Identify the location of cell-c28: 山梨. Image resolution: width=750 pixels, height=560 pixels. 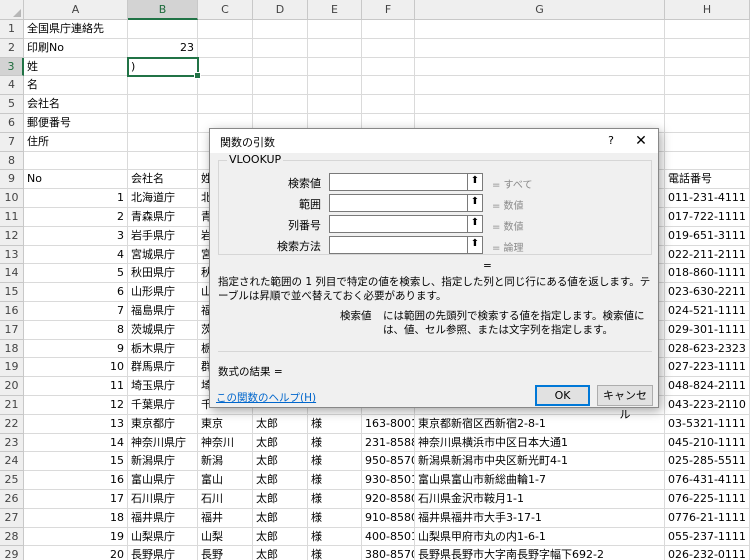
(225, 537).